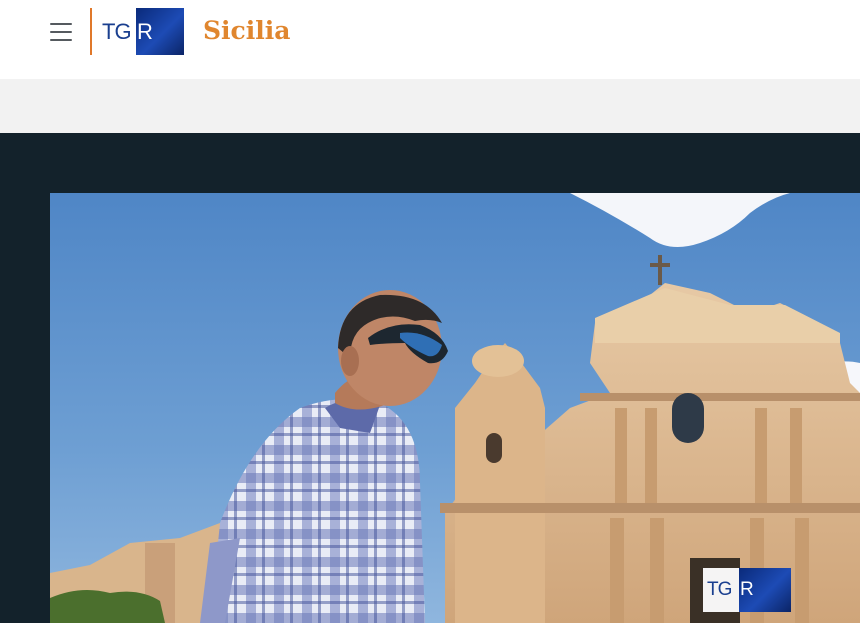 This screenshot has width=860, height=623. Describe the element at coordinates (117, 31) in the screenshot. I see `logo-tg-text: TG` at that location.